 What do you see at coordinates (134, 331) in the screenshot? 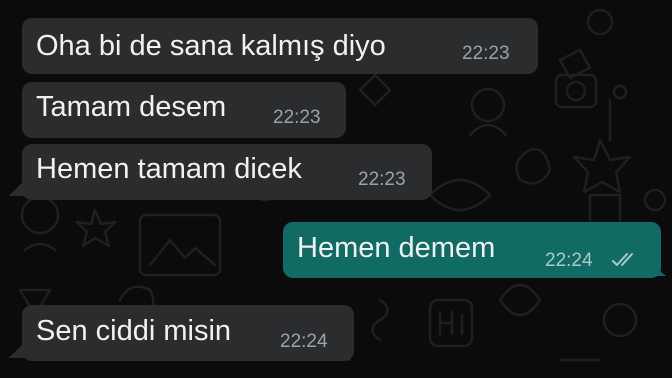
I see `message-text: Sen ciddi misin` at bounding box center [134, 331].